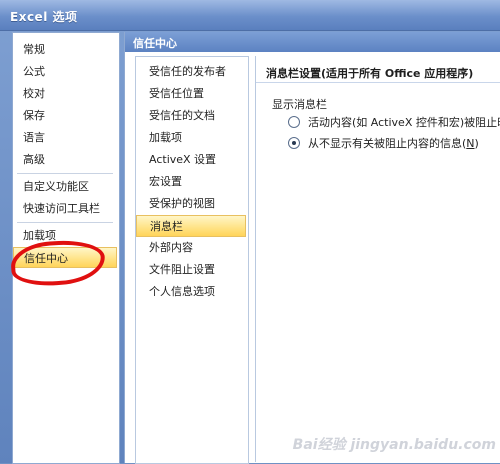  What do you see at coordinates (191, 116) in the screenshot?
I see `nav-trusted-documents: 受信任的文档` at bounding box center [191, 116].